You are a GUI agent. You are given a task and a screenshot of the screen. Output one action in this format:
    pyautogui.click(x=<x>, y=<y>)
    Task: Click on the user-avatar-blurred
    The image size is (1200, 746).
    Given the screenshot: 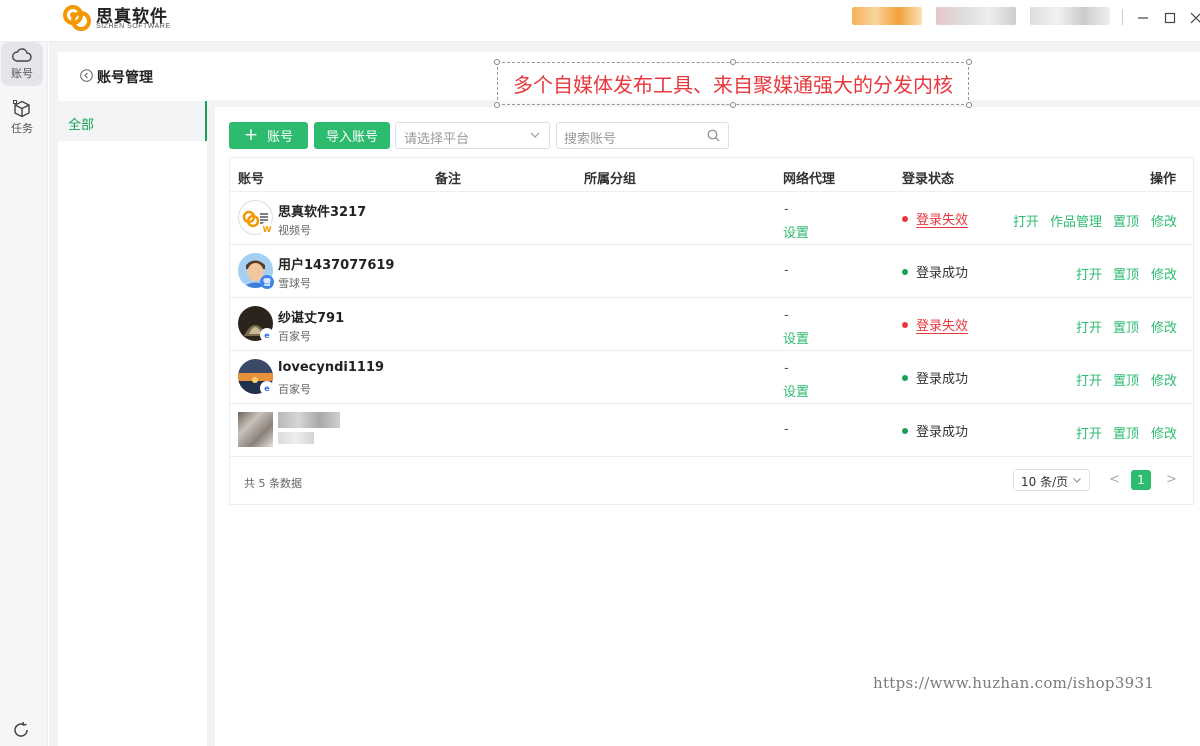 What is the action you would take?
    pyautogui.click(x=887, y=16)
    